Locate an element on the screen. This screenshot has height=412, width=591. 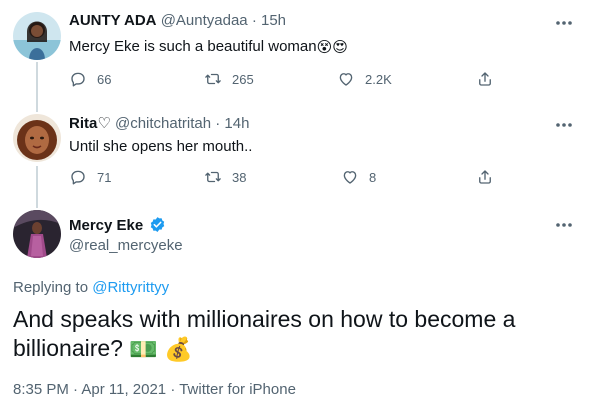
retweet-button: 265 is located at coordinates (229, 79).